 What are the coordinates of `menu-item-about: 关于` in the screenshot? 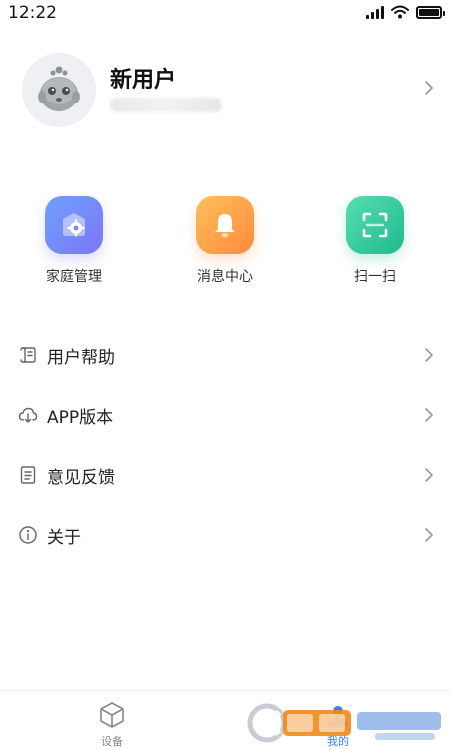 It's located at (225, 535).